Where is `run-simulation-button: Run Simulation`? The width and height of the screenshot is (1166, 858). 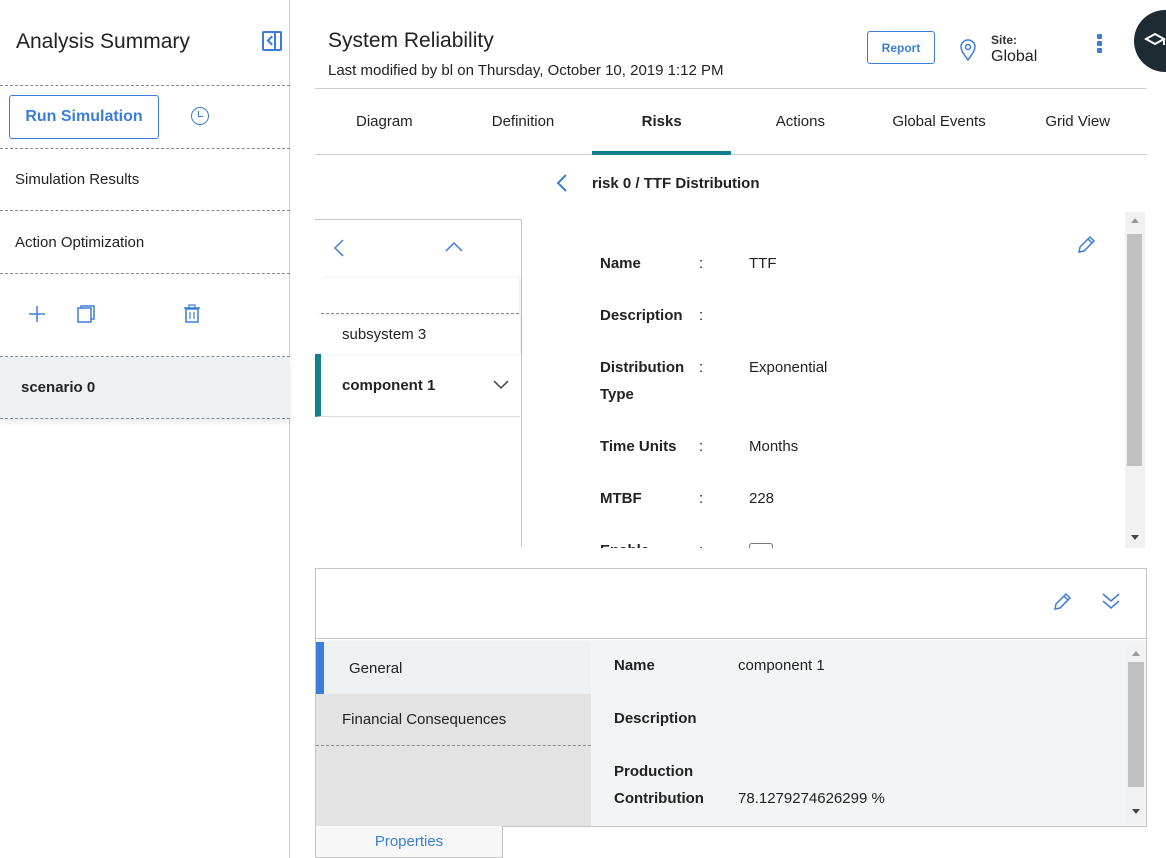
run-simulation-button: Run Simulation is located at coordinates (84, 117).